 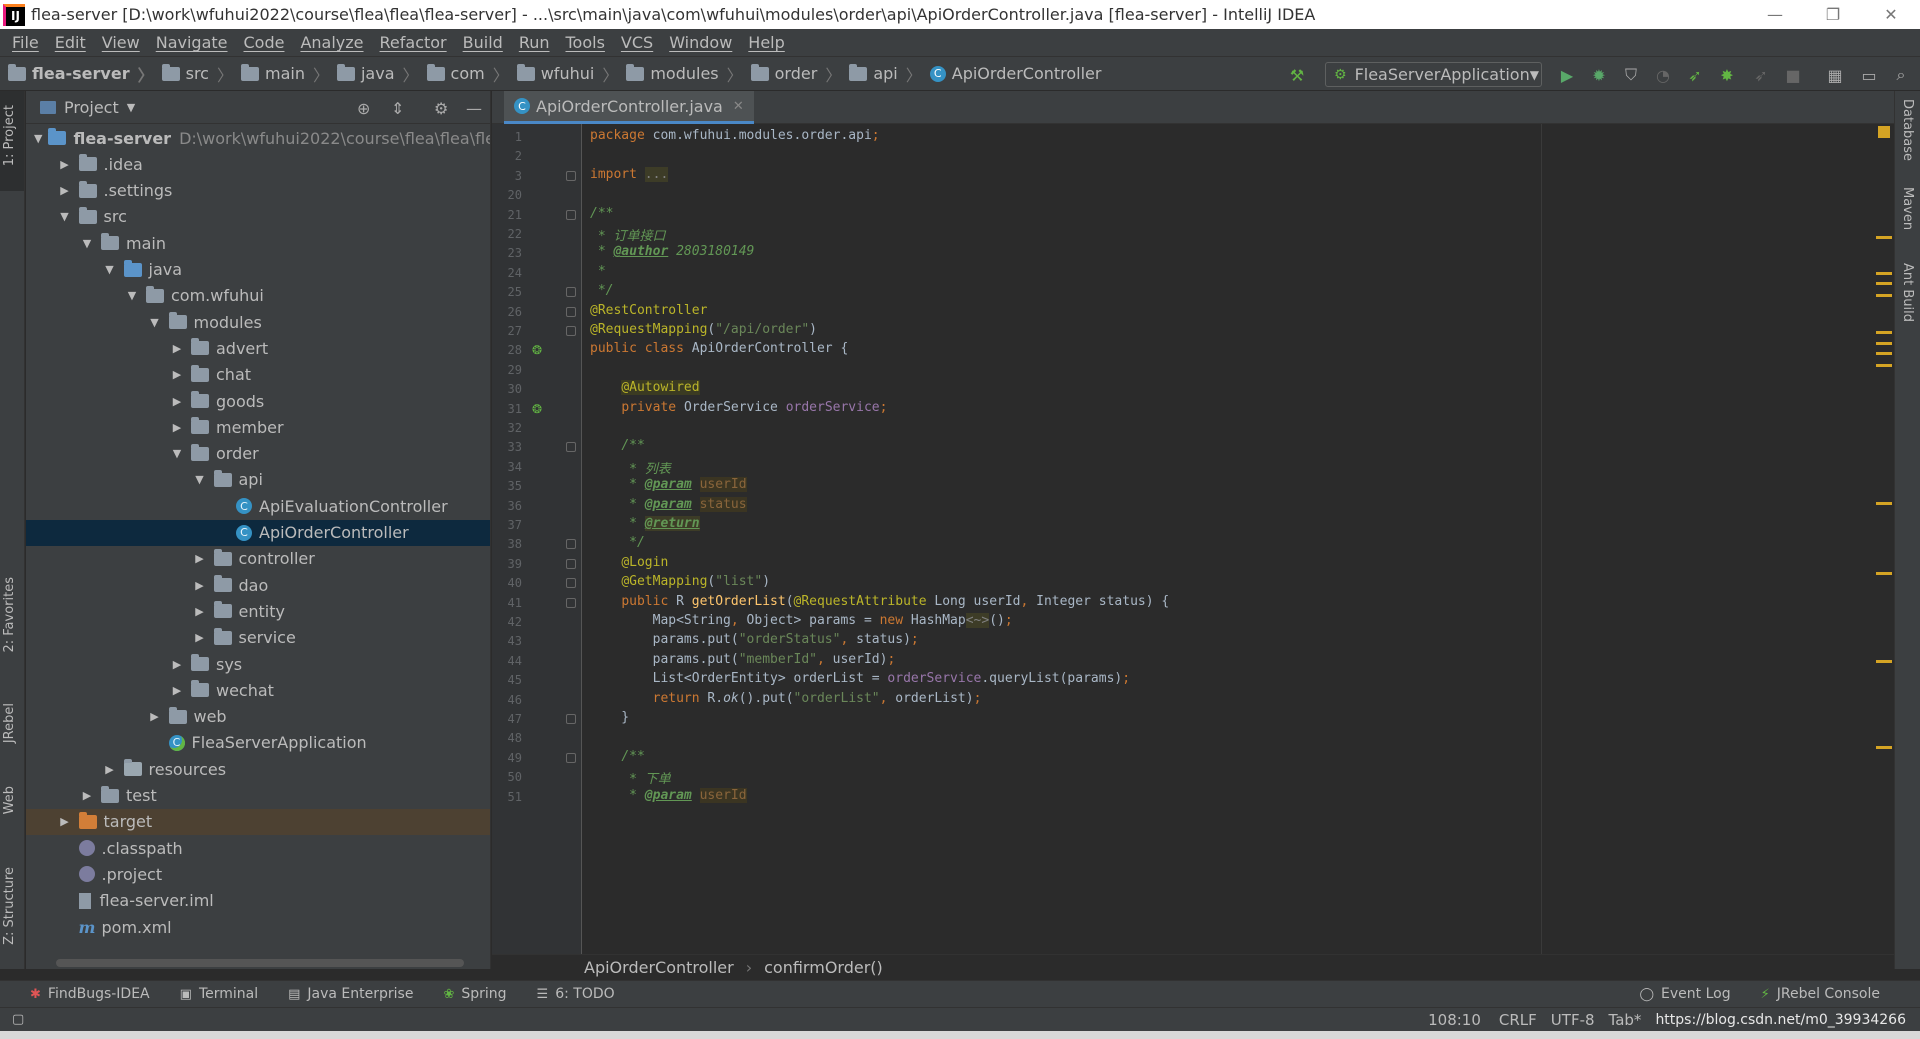 I want to click on tool-tab-database: Database, so click(x=1907, y=130).